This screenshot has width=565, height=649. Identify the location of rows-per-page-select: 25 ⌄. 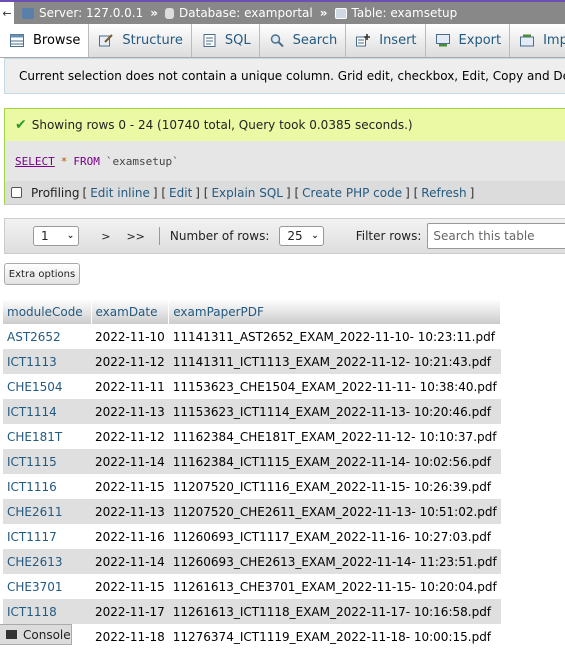
(301, 236).